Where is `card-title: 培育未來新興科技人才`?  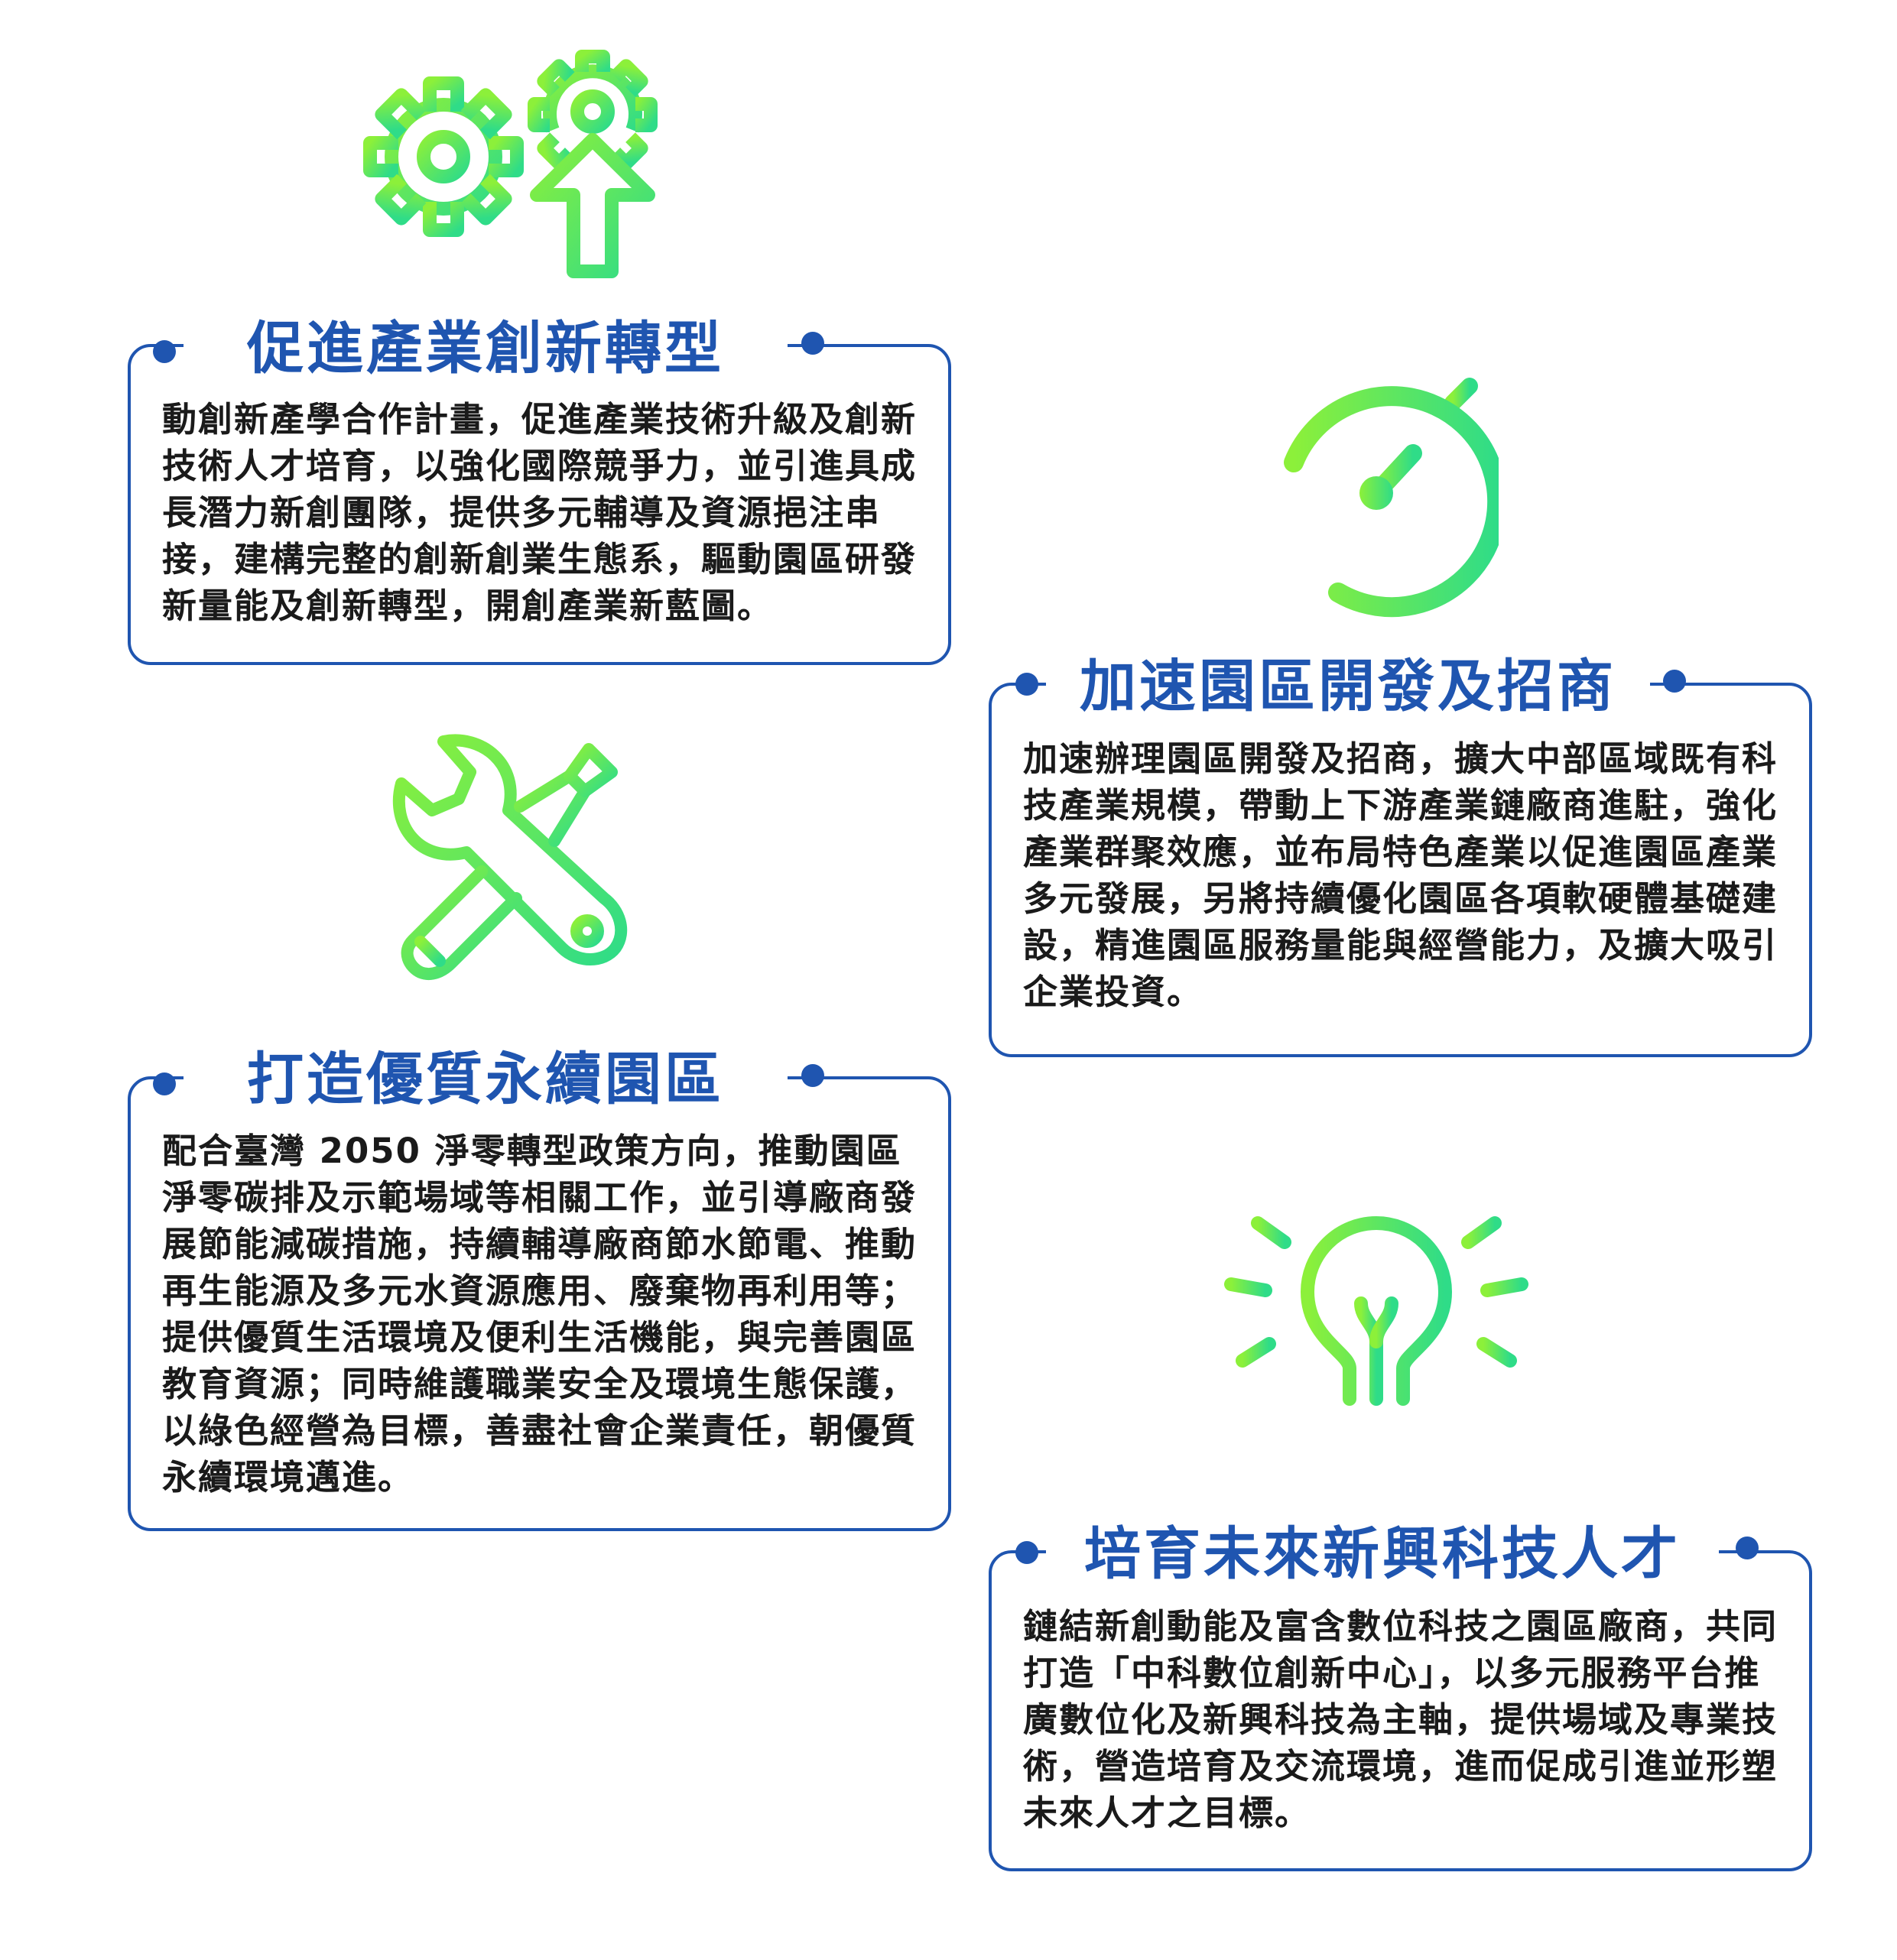 card-title: 培育未來新興科技人才 is located at coordinates (1383, 1554).